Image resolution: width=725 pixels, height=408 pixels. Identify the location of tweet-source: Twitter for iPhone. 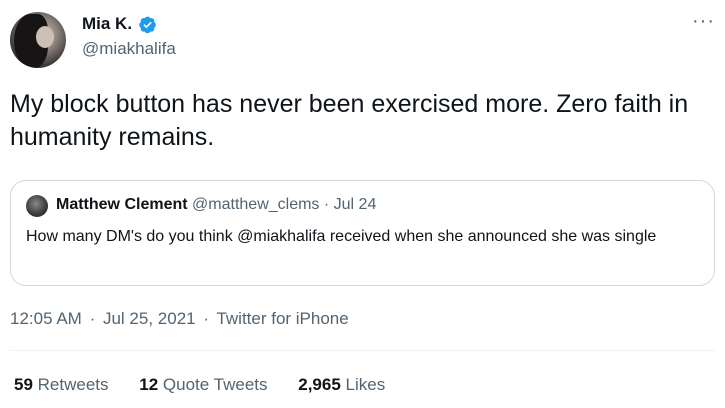
(282, 318).